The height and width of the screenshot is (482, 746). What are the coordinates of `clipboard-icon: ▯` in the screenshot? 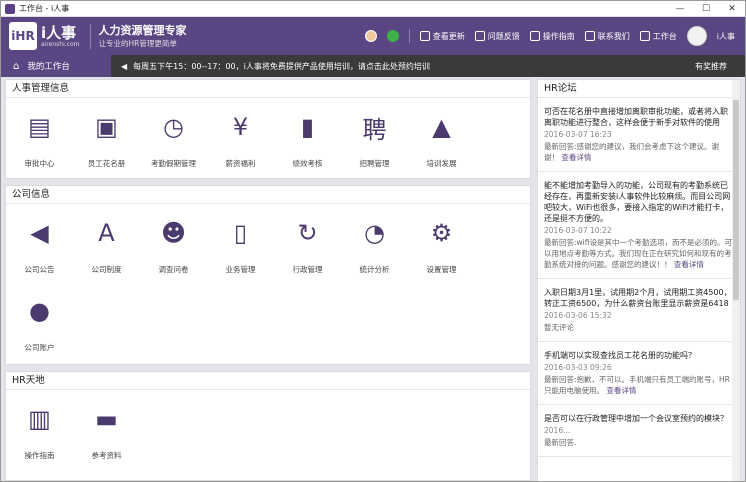 It's located at (240, 233).